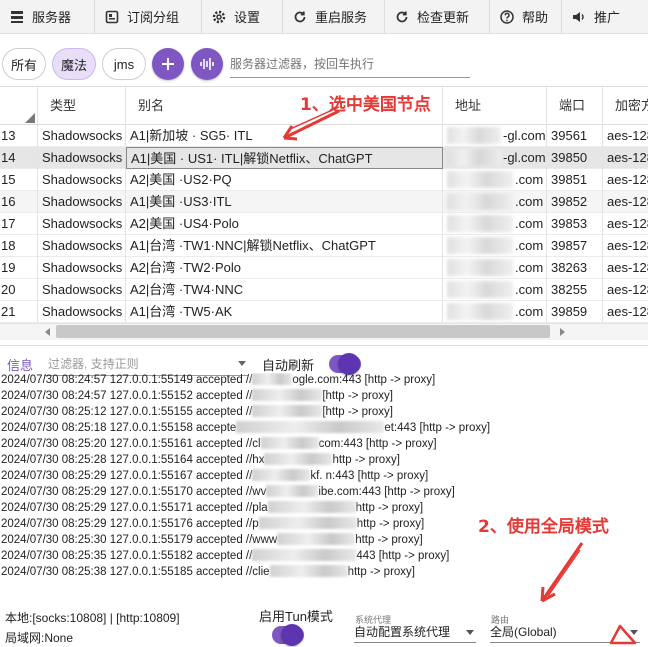 The image size is (648, 647). What do you see at coordinates (526, 17) in the screenshot?
I see `help-button: 帮助` at bounding box center [526, 17].